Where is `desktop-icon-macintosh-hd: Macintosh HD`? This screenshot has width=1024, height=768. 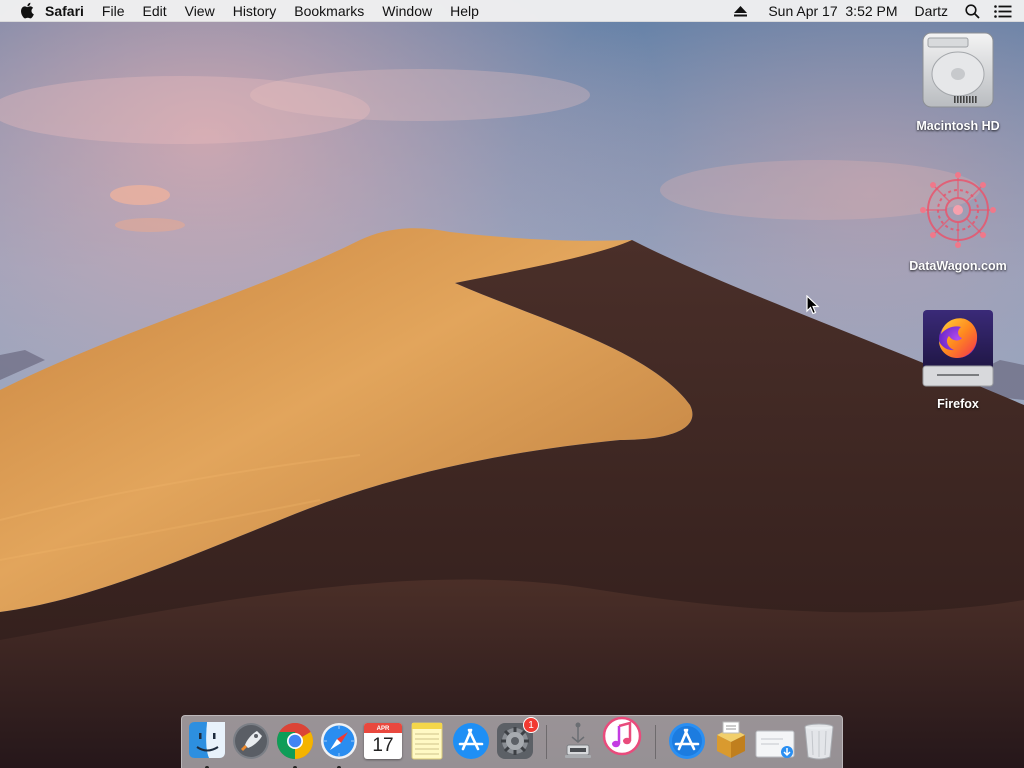
desktop-icon-macintosh-hd: Macintosh HD is located at coordinates (958, 81).